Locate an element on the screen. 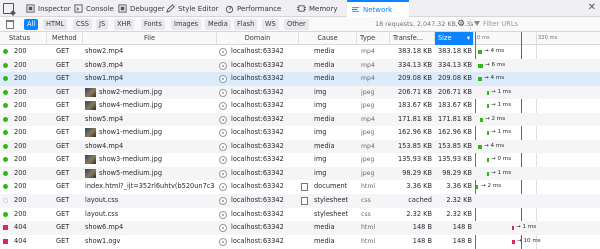  tab-inspector: Inspector is located at coordinates (48, 8).